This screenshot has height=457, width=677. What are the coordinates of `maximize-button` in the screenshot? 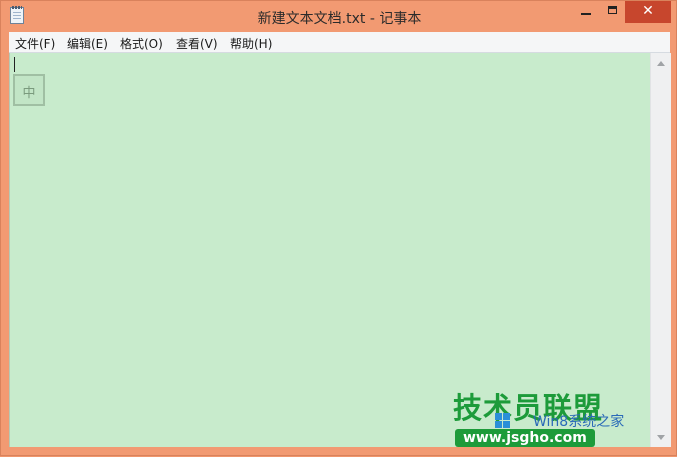 It's located at (613, 12).